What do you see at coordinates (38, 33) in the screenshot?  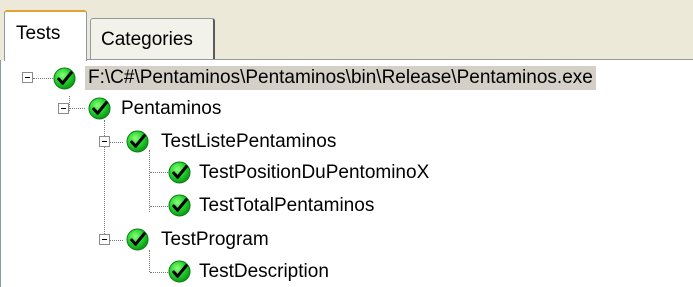 I see `tab-tests-label: Tests` at bounding box center [38, 33].